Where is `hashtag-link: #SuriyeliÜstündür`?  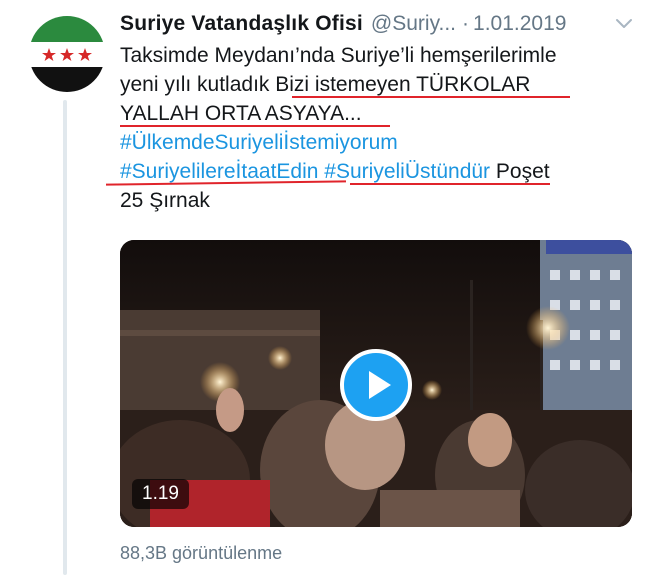
hashtag-link: #SuriyeliÜstündür is located at coordinates (407, 171).